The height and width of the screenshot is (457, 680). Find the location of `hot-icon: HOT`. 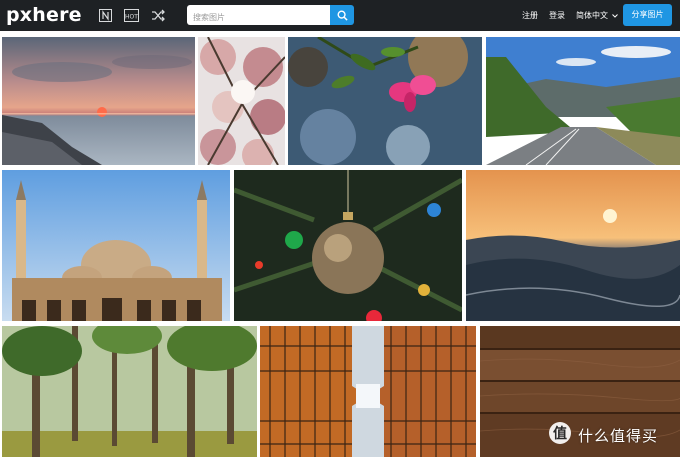

hot-icon: HOT is located at coordinates (131, 15).